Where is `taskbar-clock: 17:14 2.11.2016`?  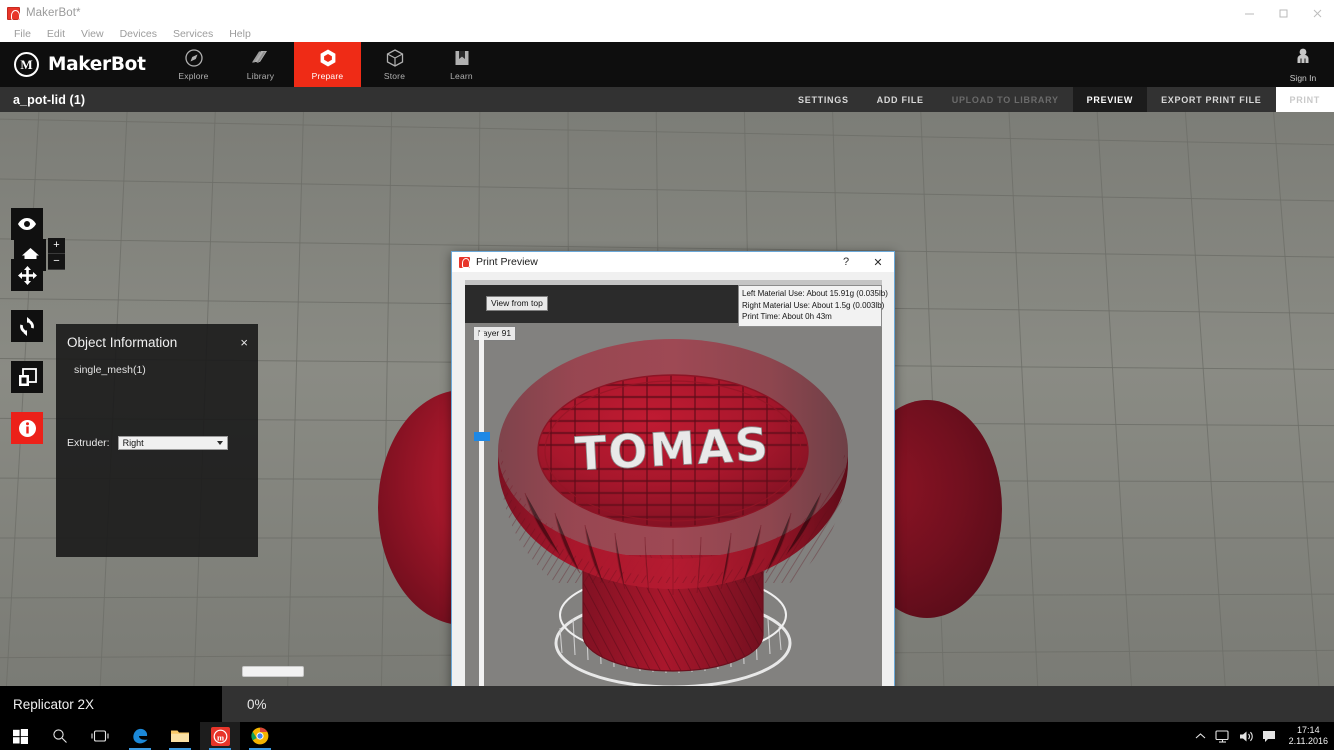
taskbar-clock: 17:14 2.11.2016 is located at coordinates (1306, 736).